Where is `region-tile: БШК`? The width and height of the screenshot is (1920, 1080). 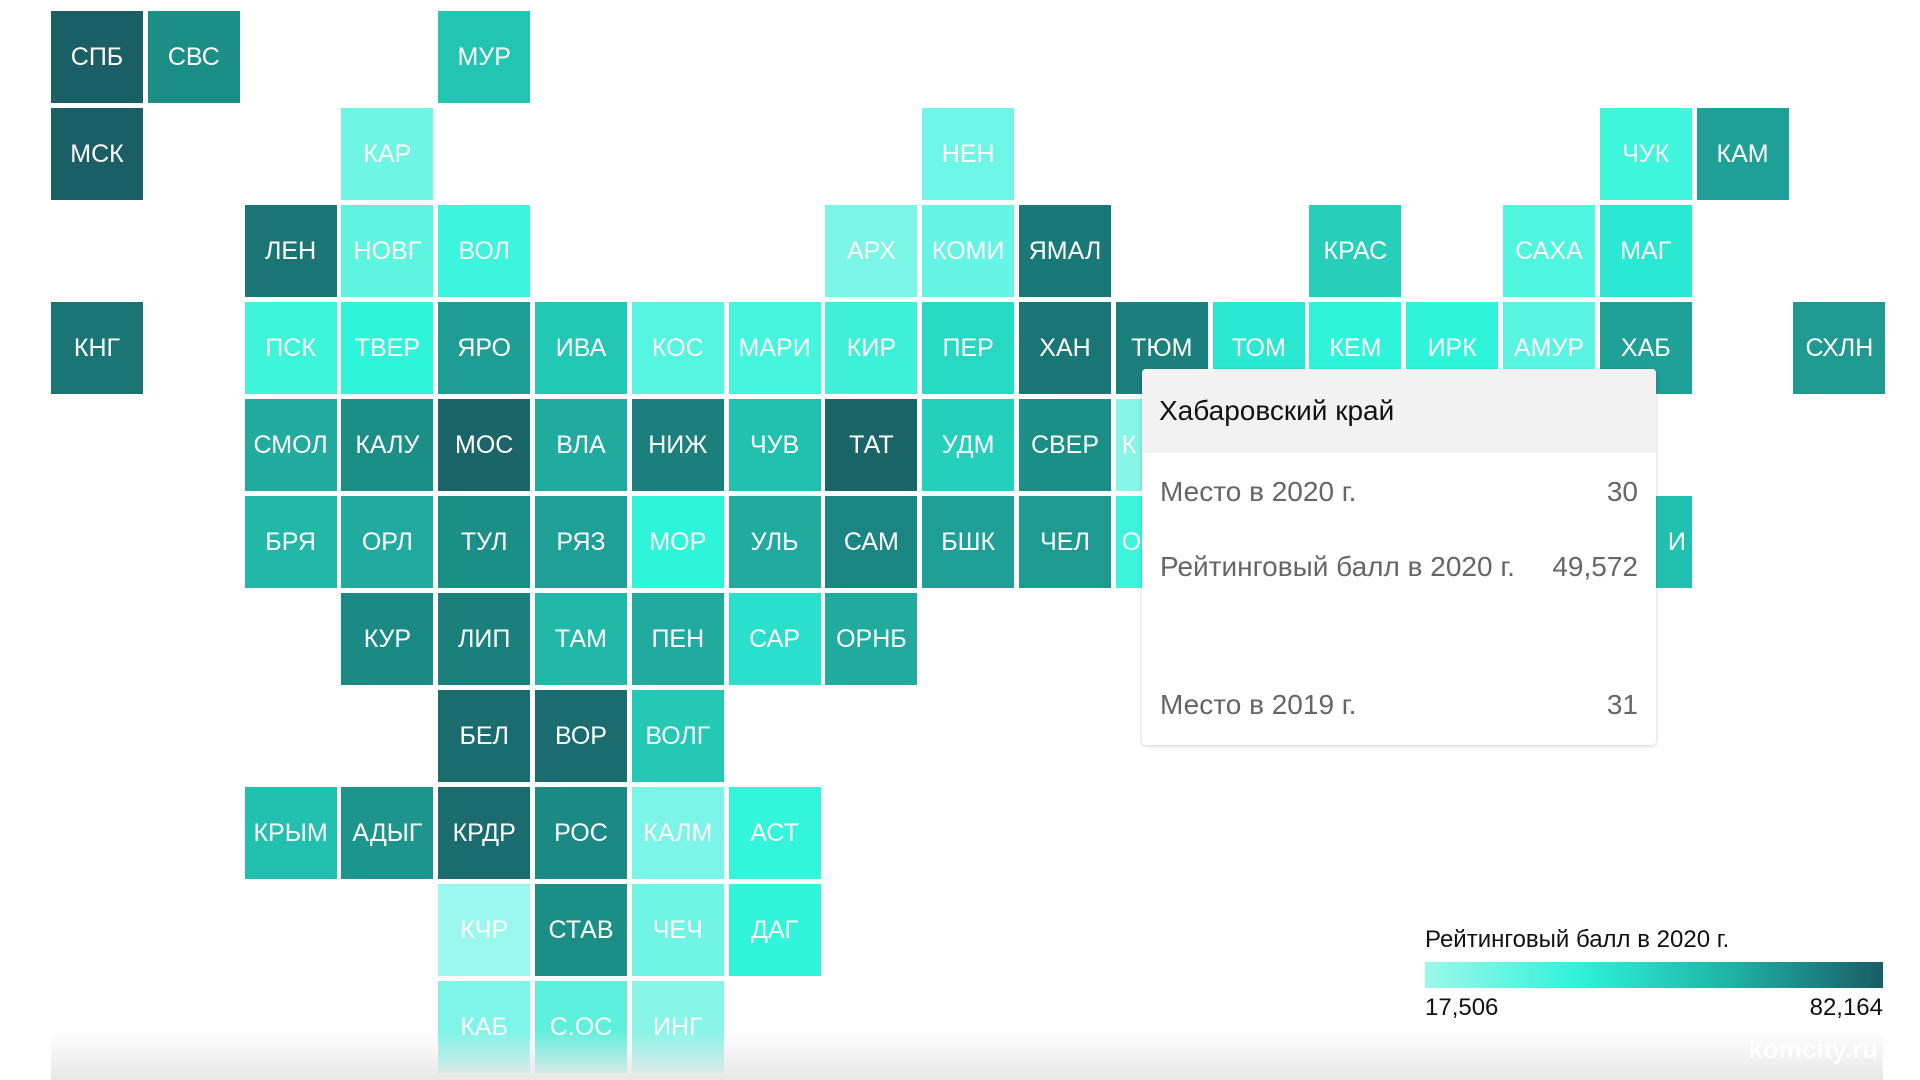 region-tile: БШК is located at coordinates (968, 542).